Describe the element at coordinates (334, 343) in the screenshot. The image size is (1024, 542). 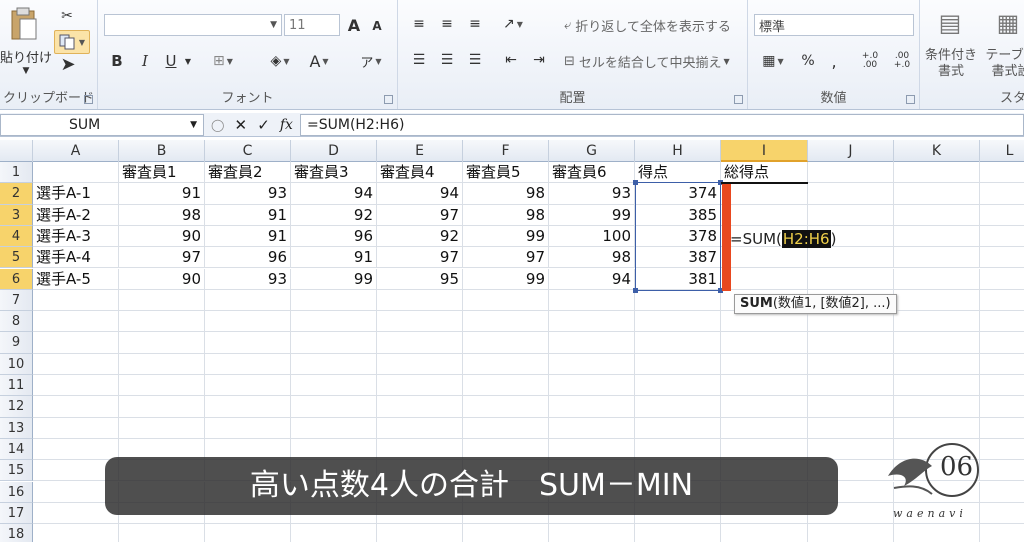
I see `cell-d9` at that location.